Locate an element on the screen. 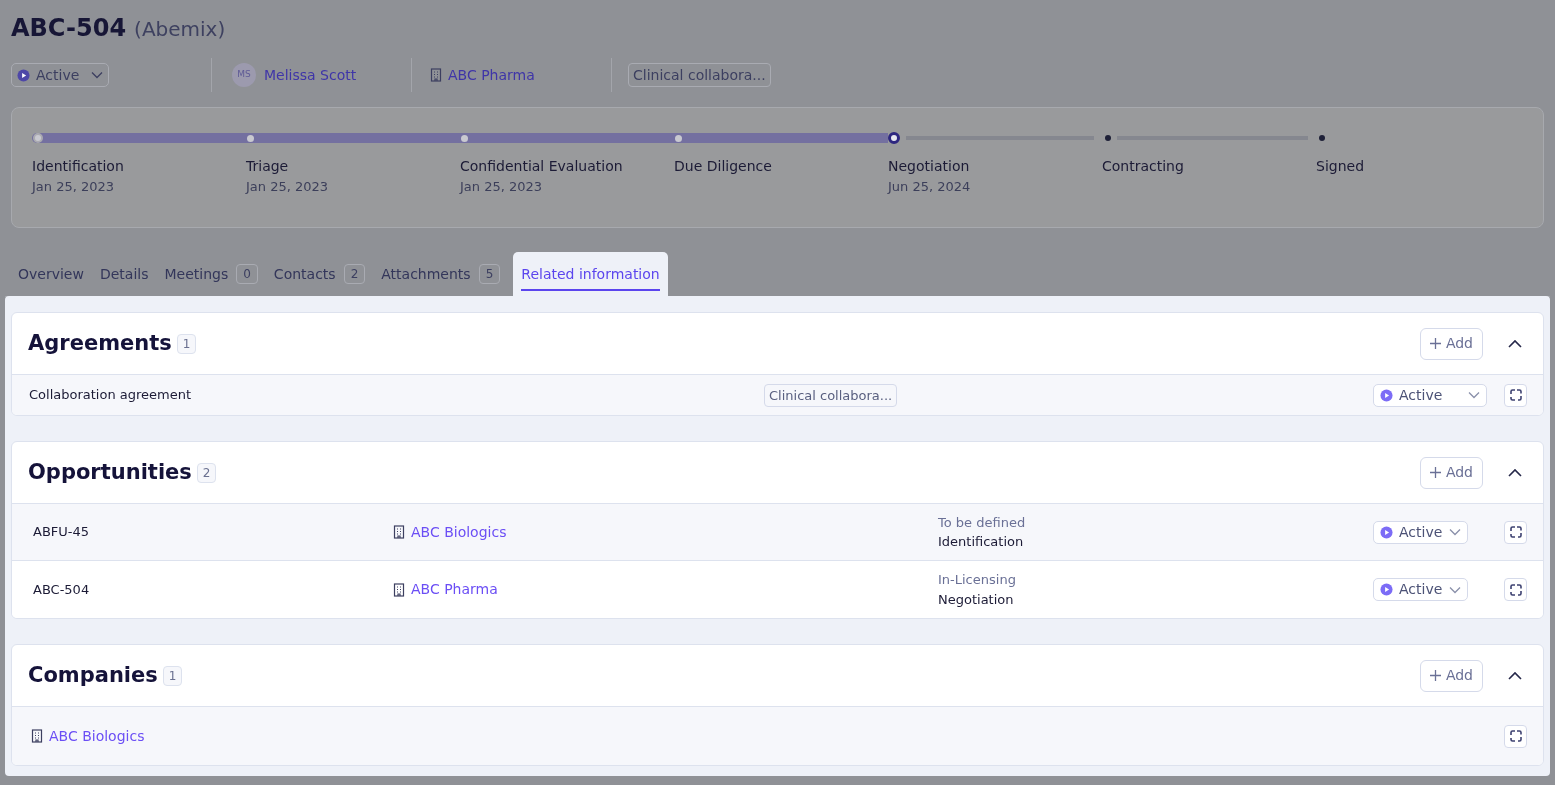  opportunity-id: ABFU-45 is located at coordinates (62, 532).